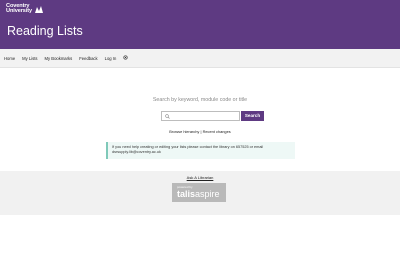 The width and height of the screenshot is (400, 279). What do you see at coordinates (29, 58) in the screenshot?
I see `nav-my-lists: My Lists` at bounding box center [29, 58].